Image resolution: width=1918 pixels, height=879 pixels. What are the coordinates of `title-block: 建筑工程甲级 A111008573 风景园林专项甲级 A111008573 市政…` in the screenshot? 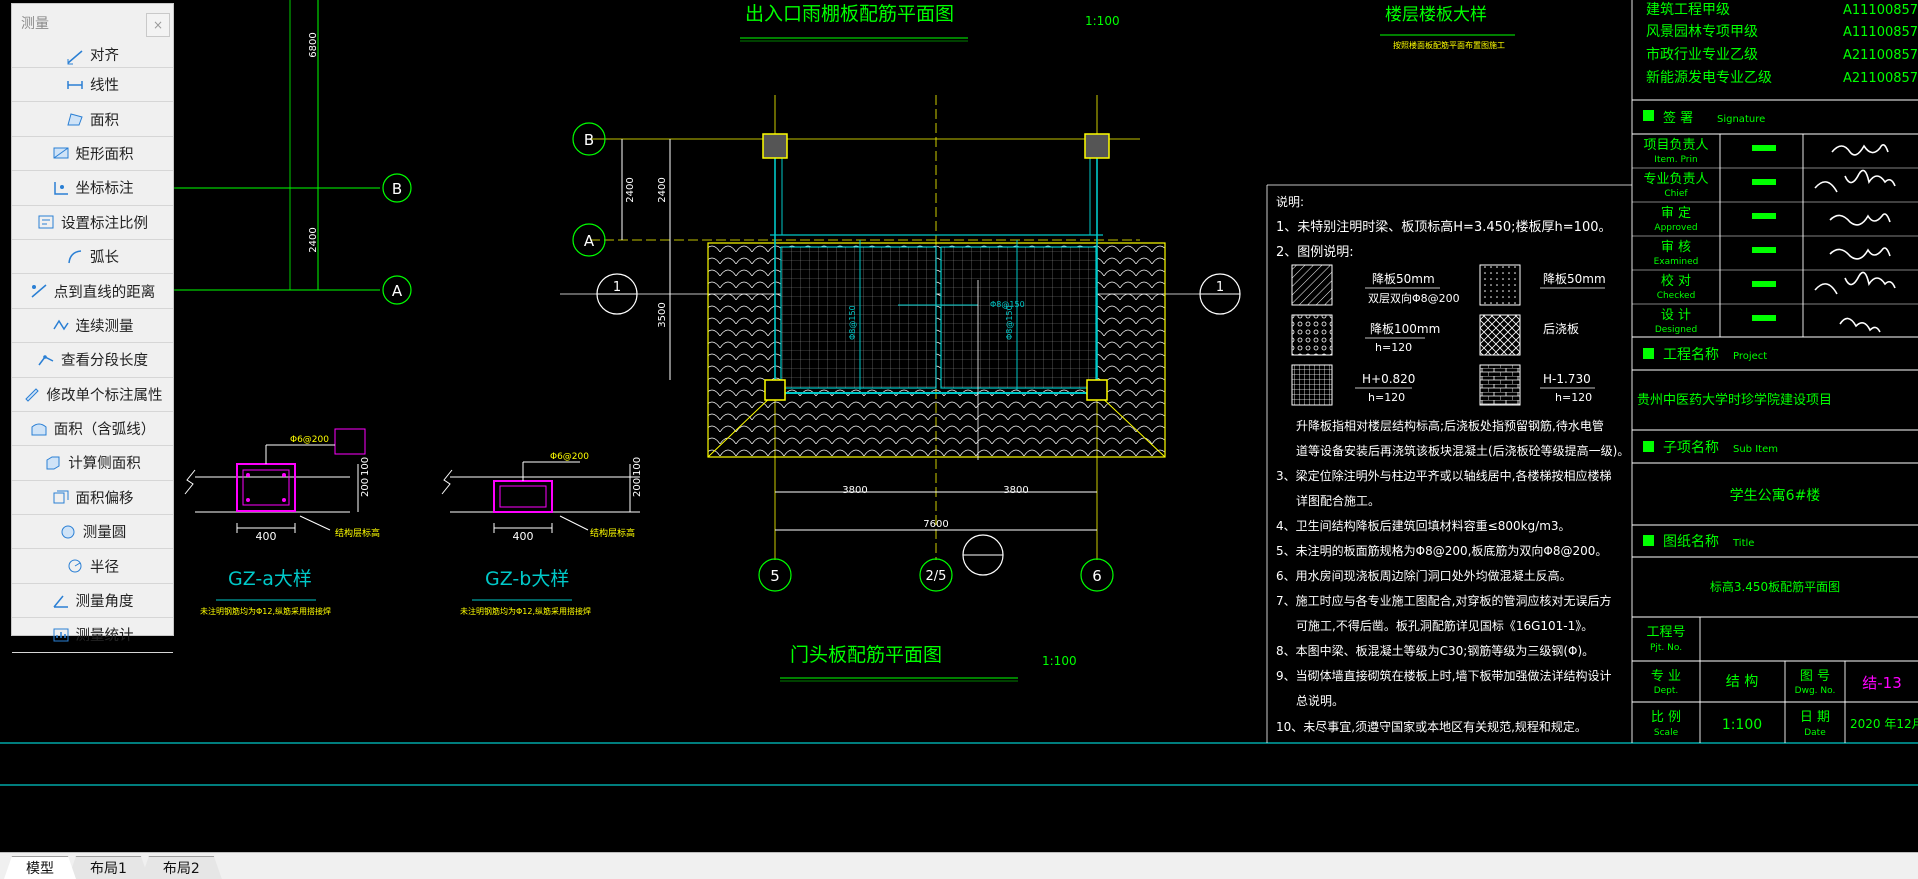 It's located at (1774, 371).